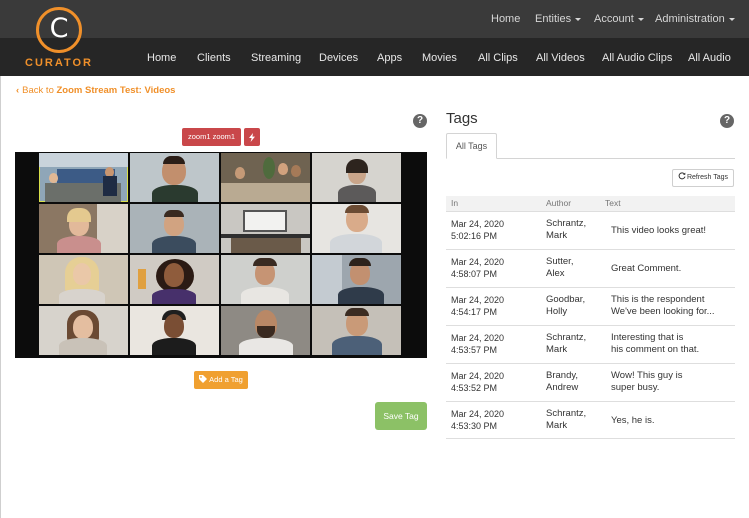 Image resolution: width=749 pixels, height=518 pixels. I want to click on nav-clients: Clients, so click(214, 57).